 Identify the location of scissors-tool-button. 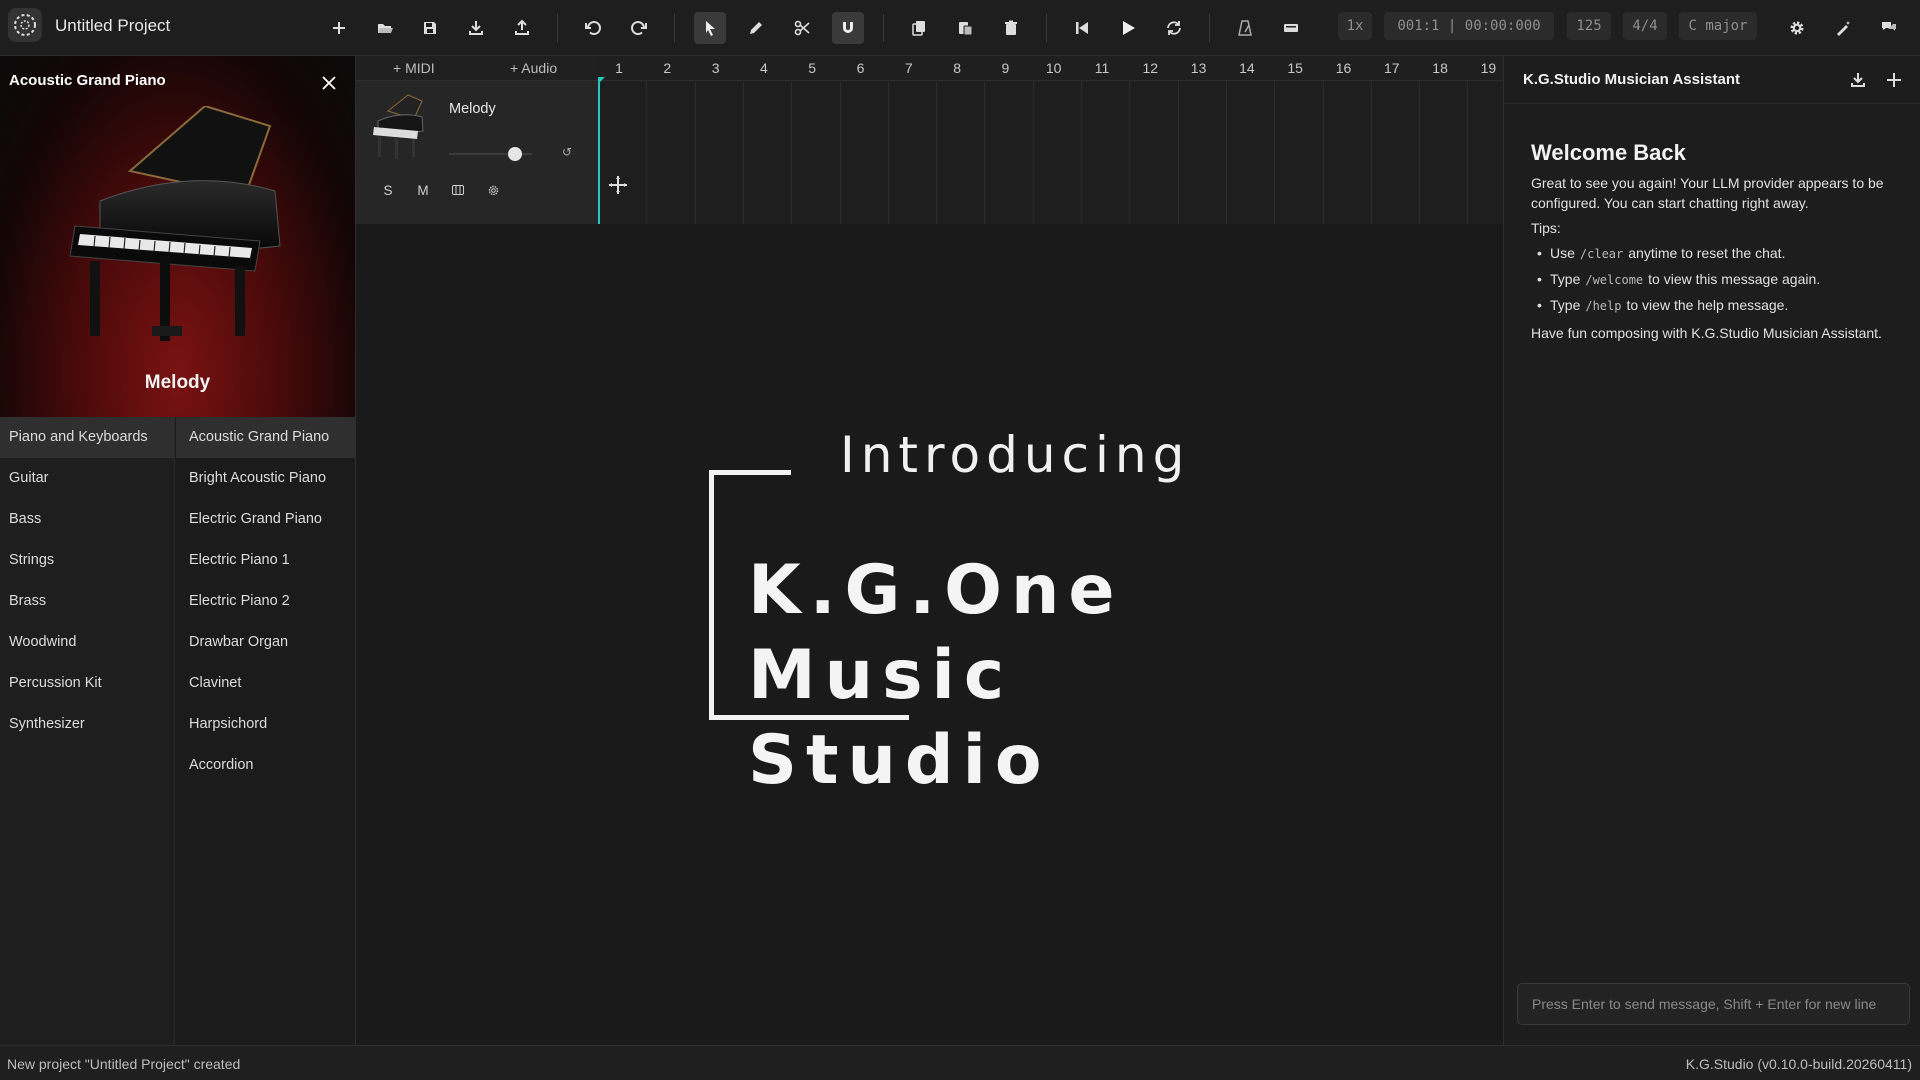
(802, 28).